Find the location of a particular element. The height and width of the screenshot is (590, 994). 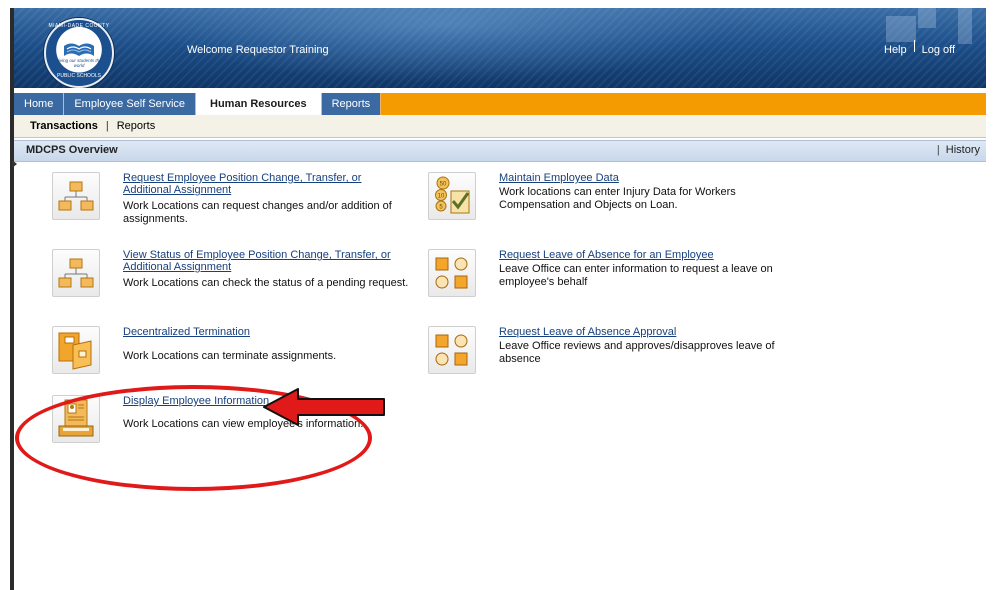

request-leave-of-absence-link: Request Leave of Absence for an Employee is located at coordinates (639, 255).